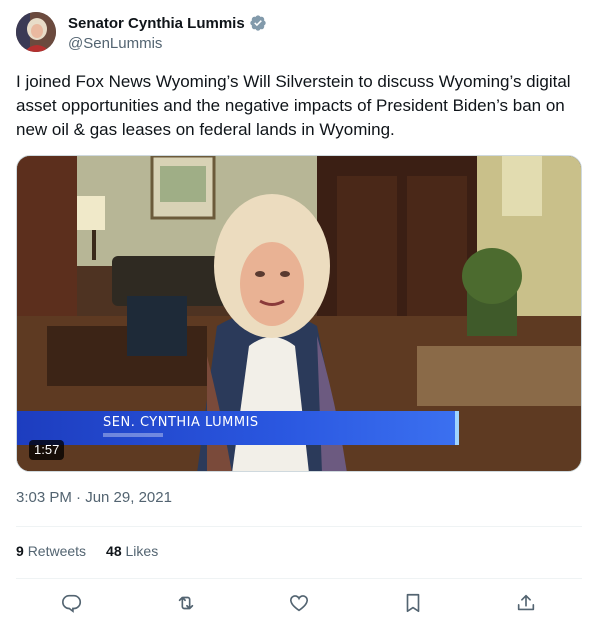 The width and height of the screenshot is (598, 627). I want to click on avatar, so click(36, 32).